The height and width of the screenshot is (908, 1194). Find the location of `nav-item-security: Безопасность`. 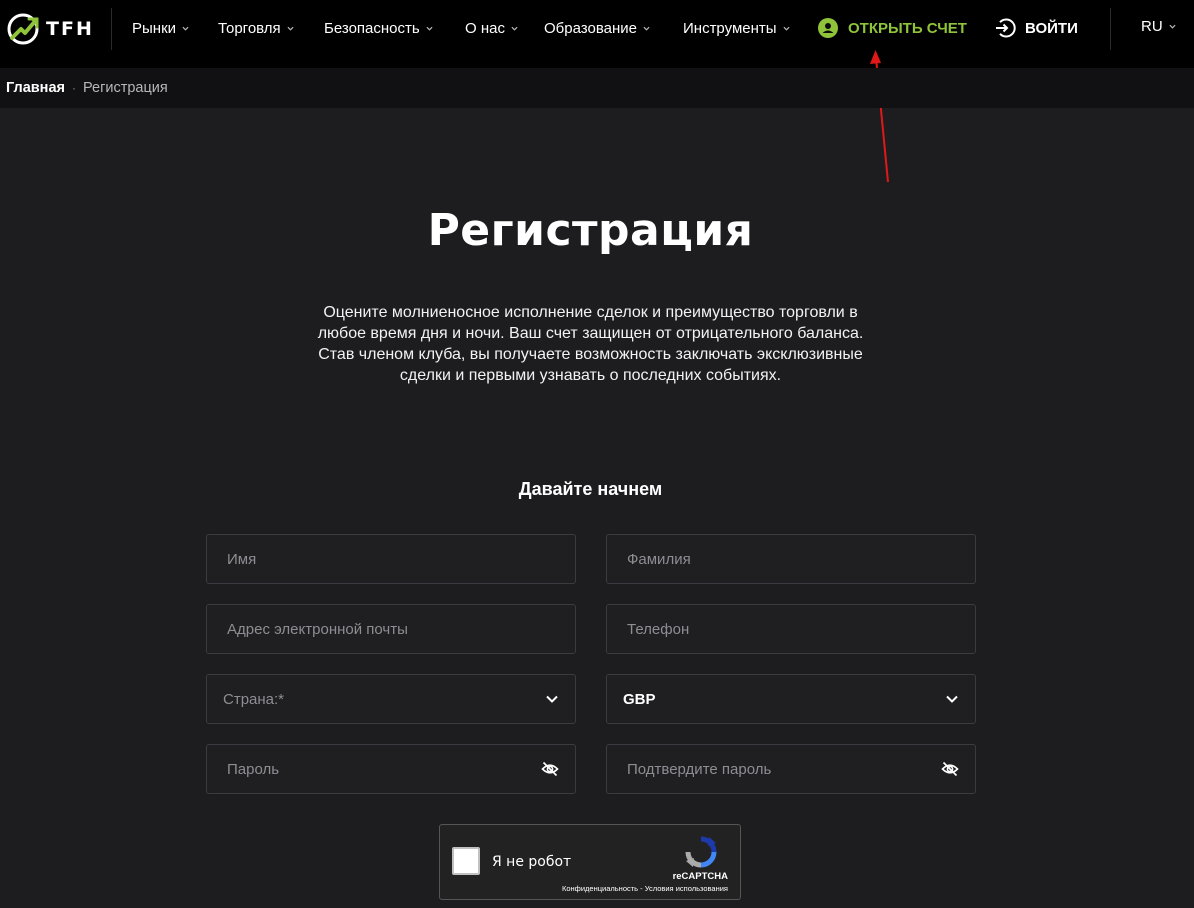

nav-item-security: Безопасность is located at coordinates (378, 28).